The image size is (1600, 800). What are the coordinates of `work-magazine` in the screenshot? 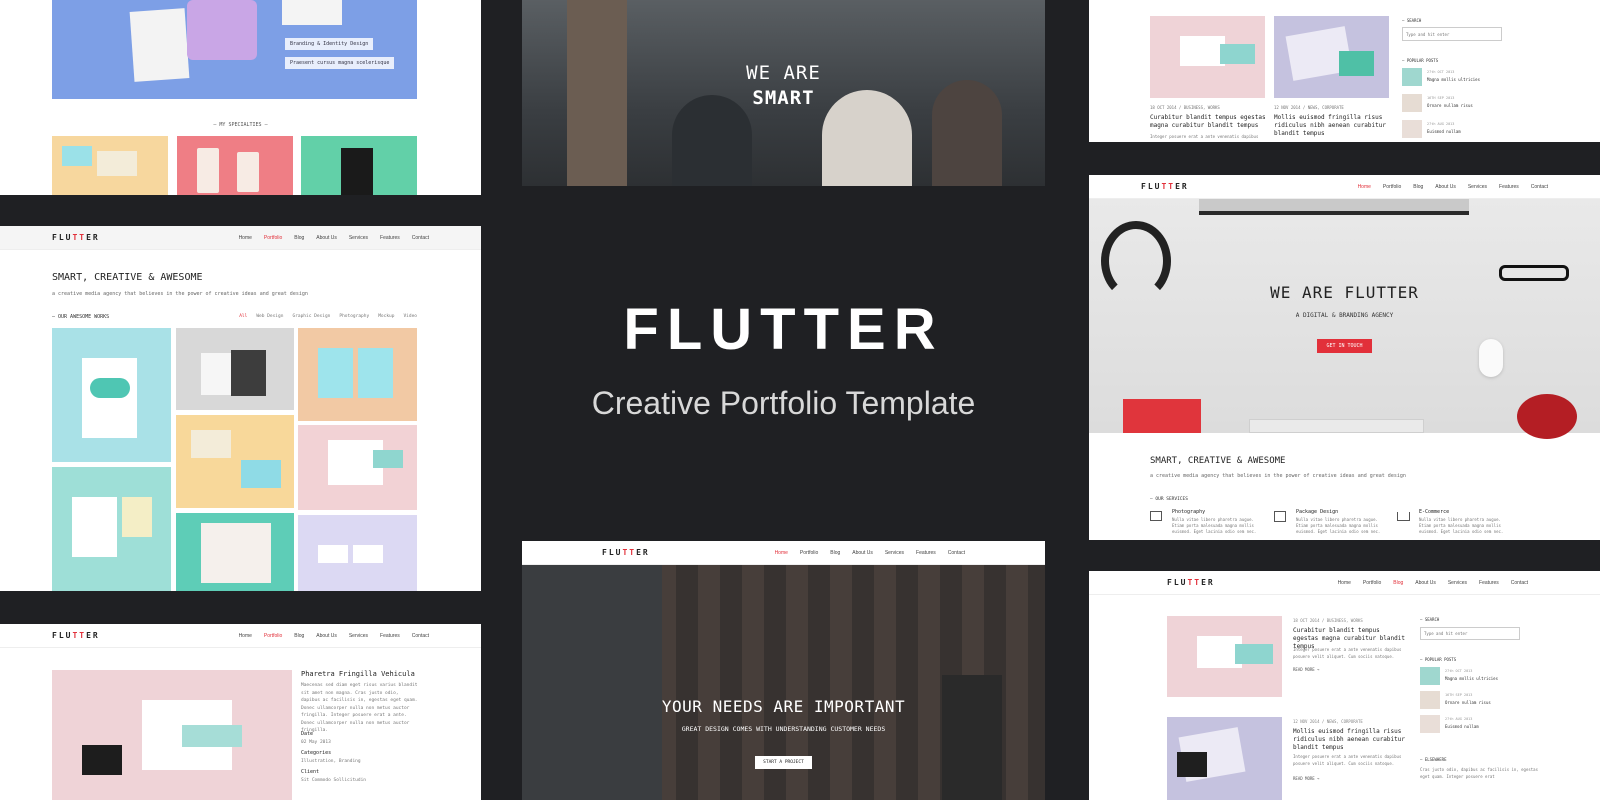 It's located at (235, 552).